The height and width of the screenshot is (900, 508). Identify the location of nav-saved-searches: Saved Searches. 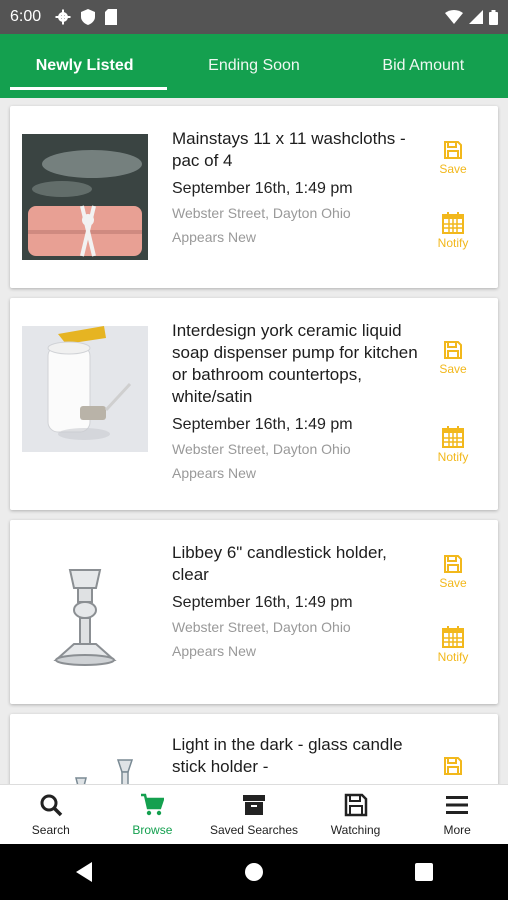
(254, 814).